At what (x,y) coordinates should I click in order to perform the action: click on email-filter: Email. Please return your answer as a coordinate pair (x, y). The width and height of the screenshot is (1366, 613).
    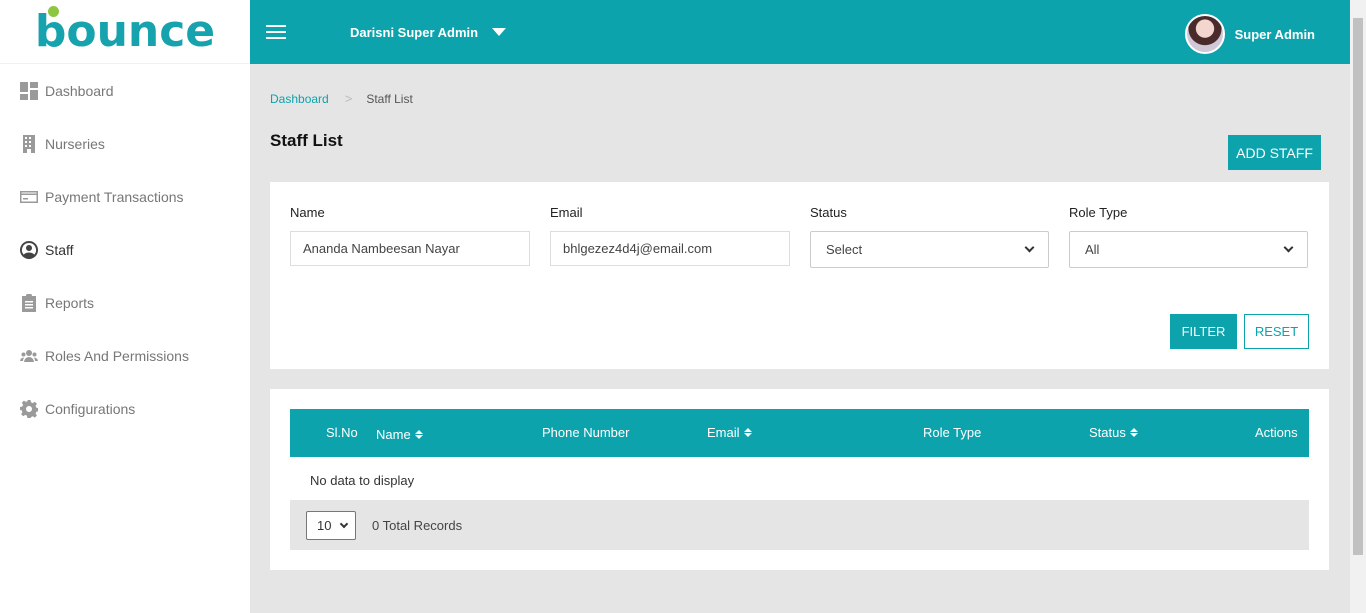
    Looking at the image, I should click on (670, 235).